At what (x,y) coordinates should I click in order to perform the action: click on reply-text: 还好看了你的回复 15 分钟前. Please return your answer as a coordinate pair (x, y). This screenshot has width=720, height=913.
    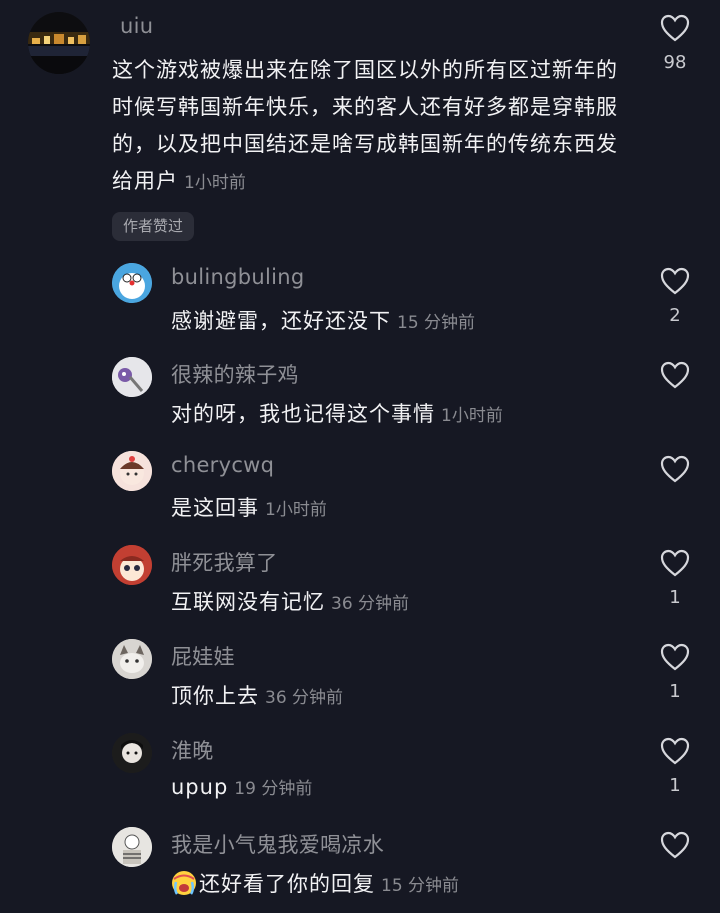
    Looking at the image, I should click on (315, 883).